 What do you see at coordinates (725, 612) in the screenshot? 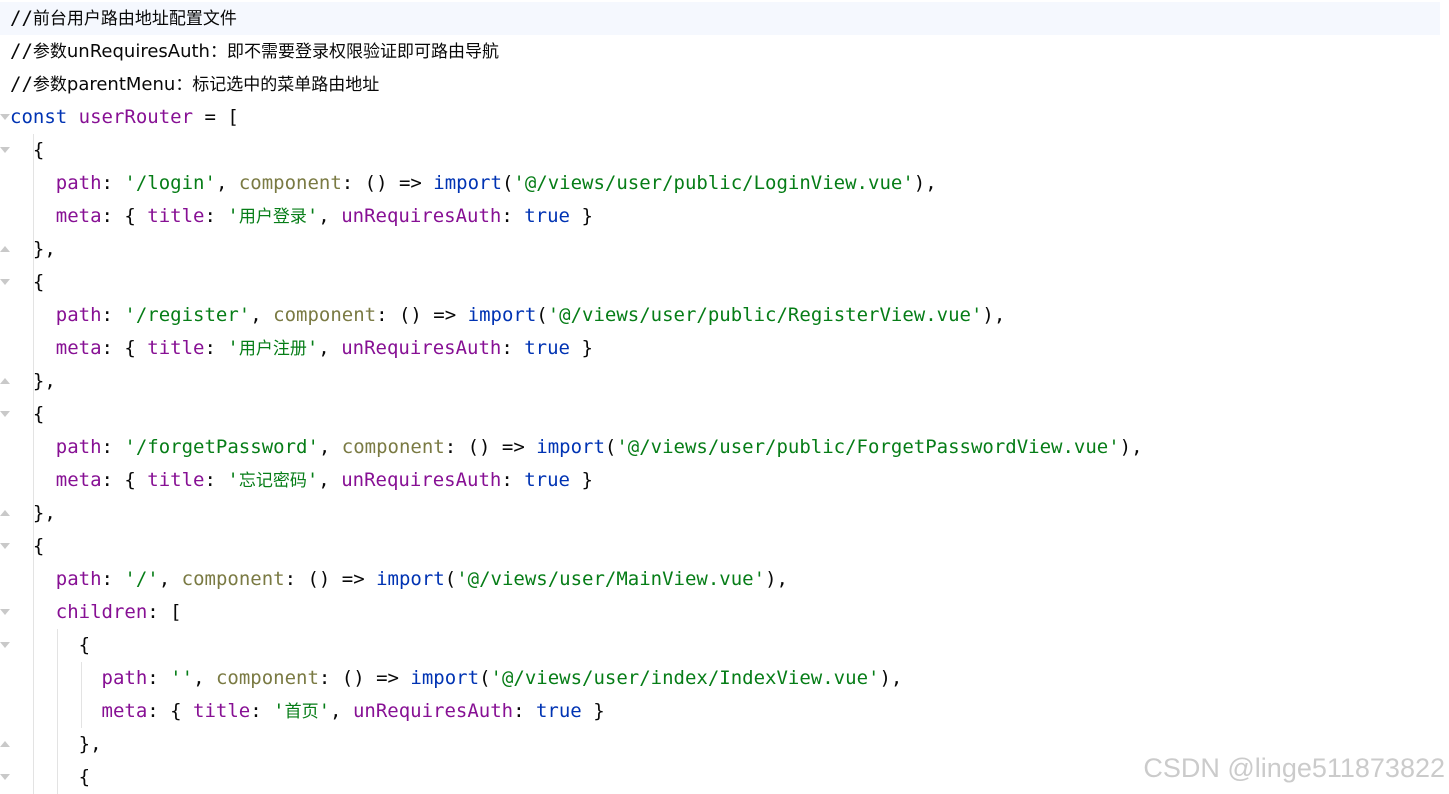
I see `code-line: children: [` at bounding box center [725, 612].